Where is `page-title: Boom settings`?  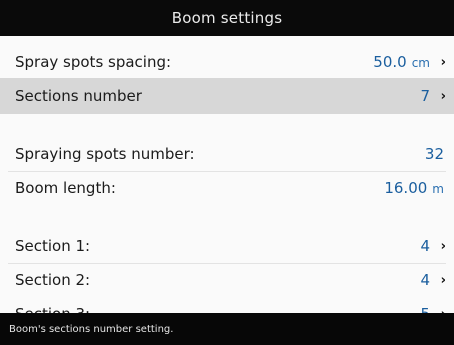
page-title: Boom settings is located at coordinates (227, 18).